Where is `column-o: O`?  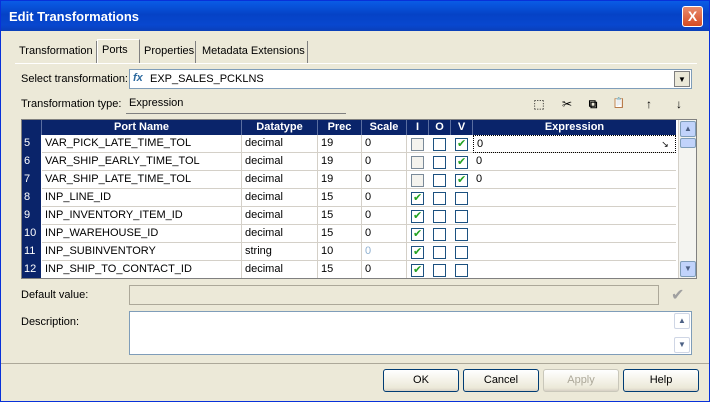 column-o: O is located at coordinates (440, 127).